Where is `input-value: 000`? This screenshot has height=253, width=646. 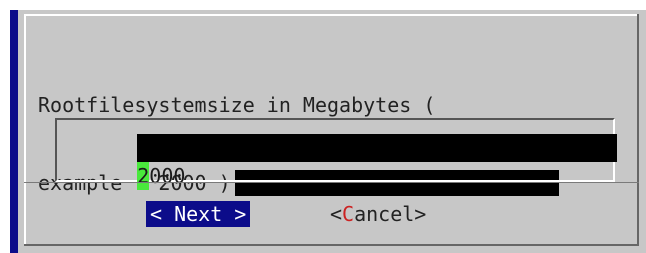
input-value: 000 is located at coordinates (167, 176).